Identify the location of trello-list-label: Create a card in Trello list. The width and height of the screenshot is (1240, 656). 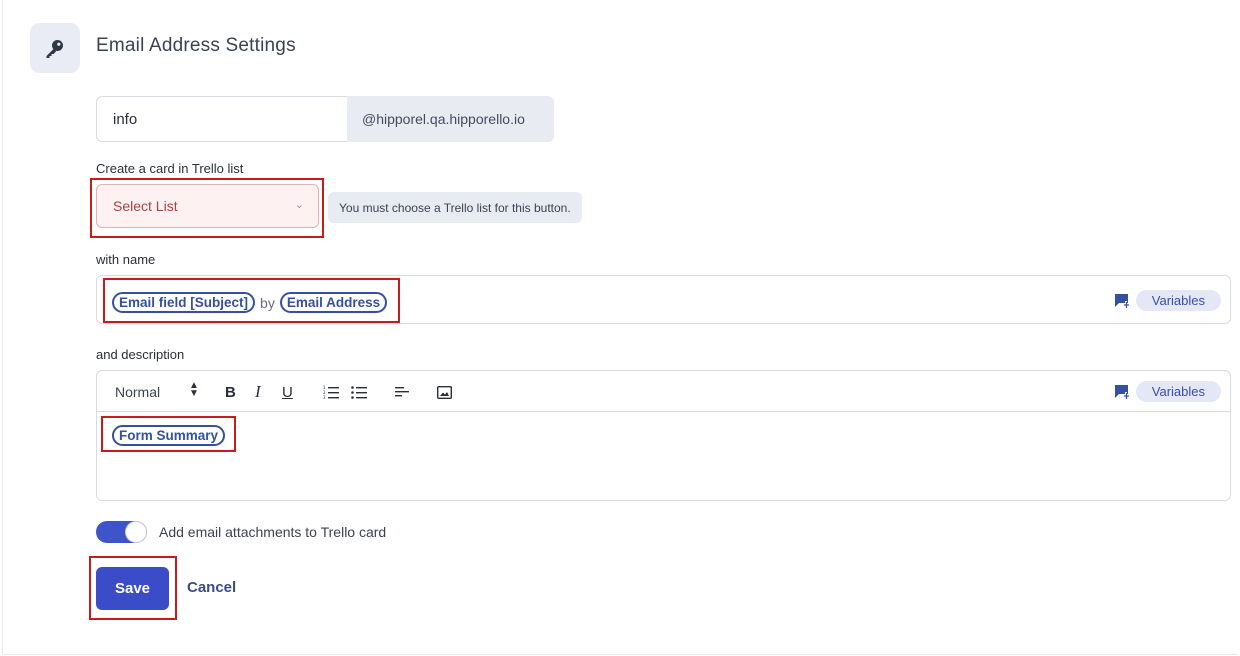
(170, 168).